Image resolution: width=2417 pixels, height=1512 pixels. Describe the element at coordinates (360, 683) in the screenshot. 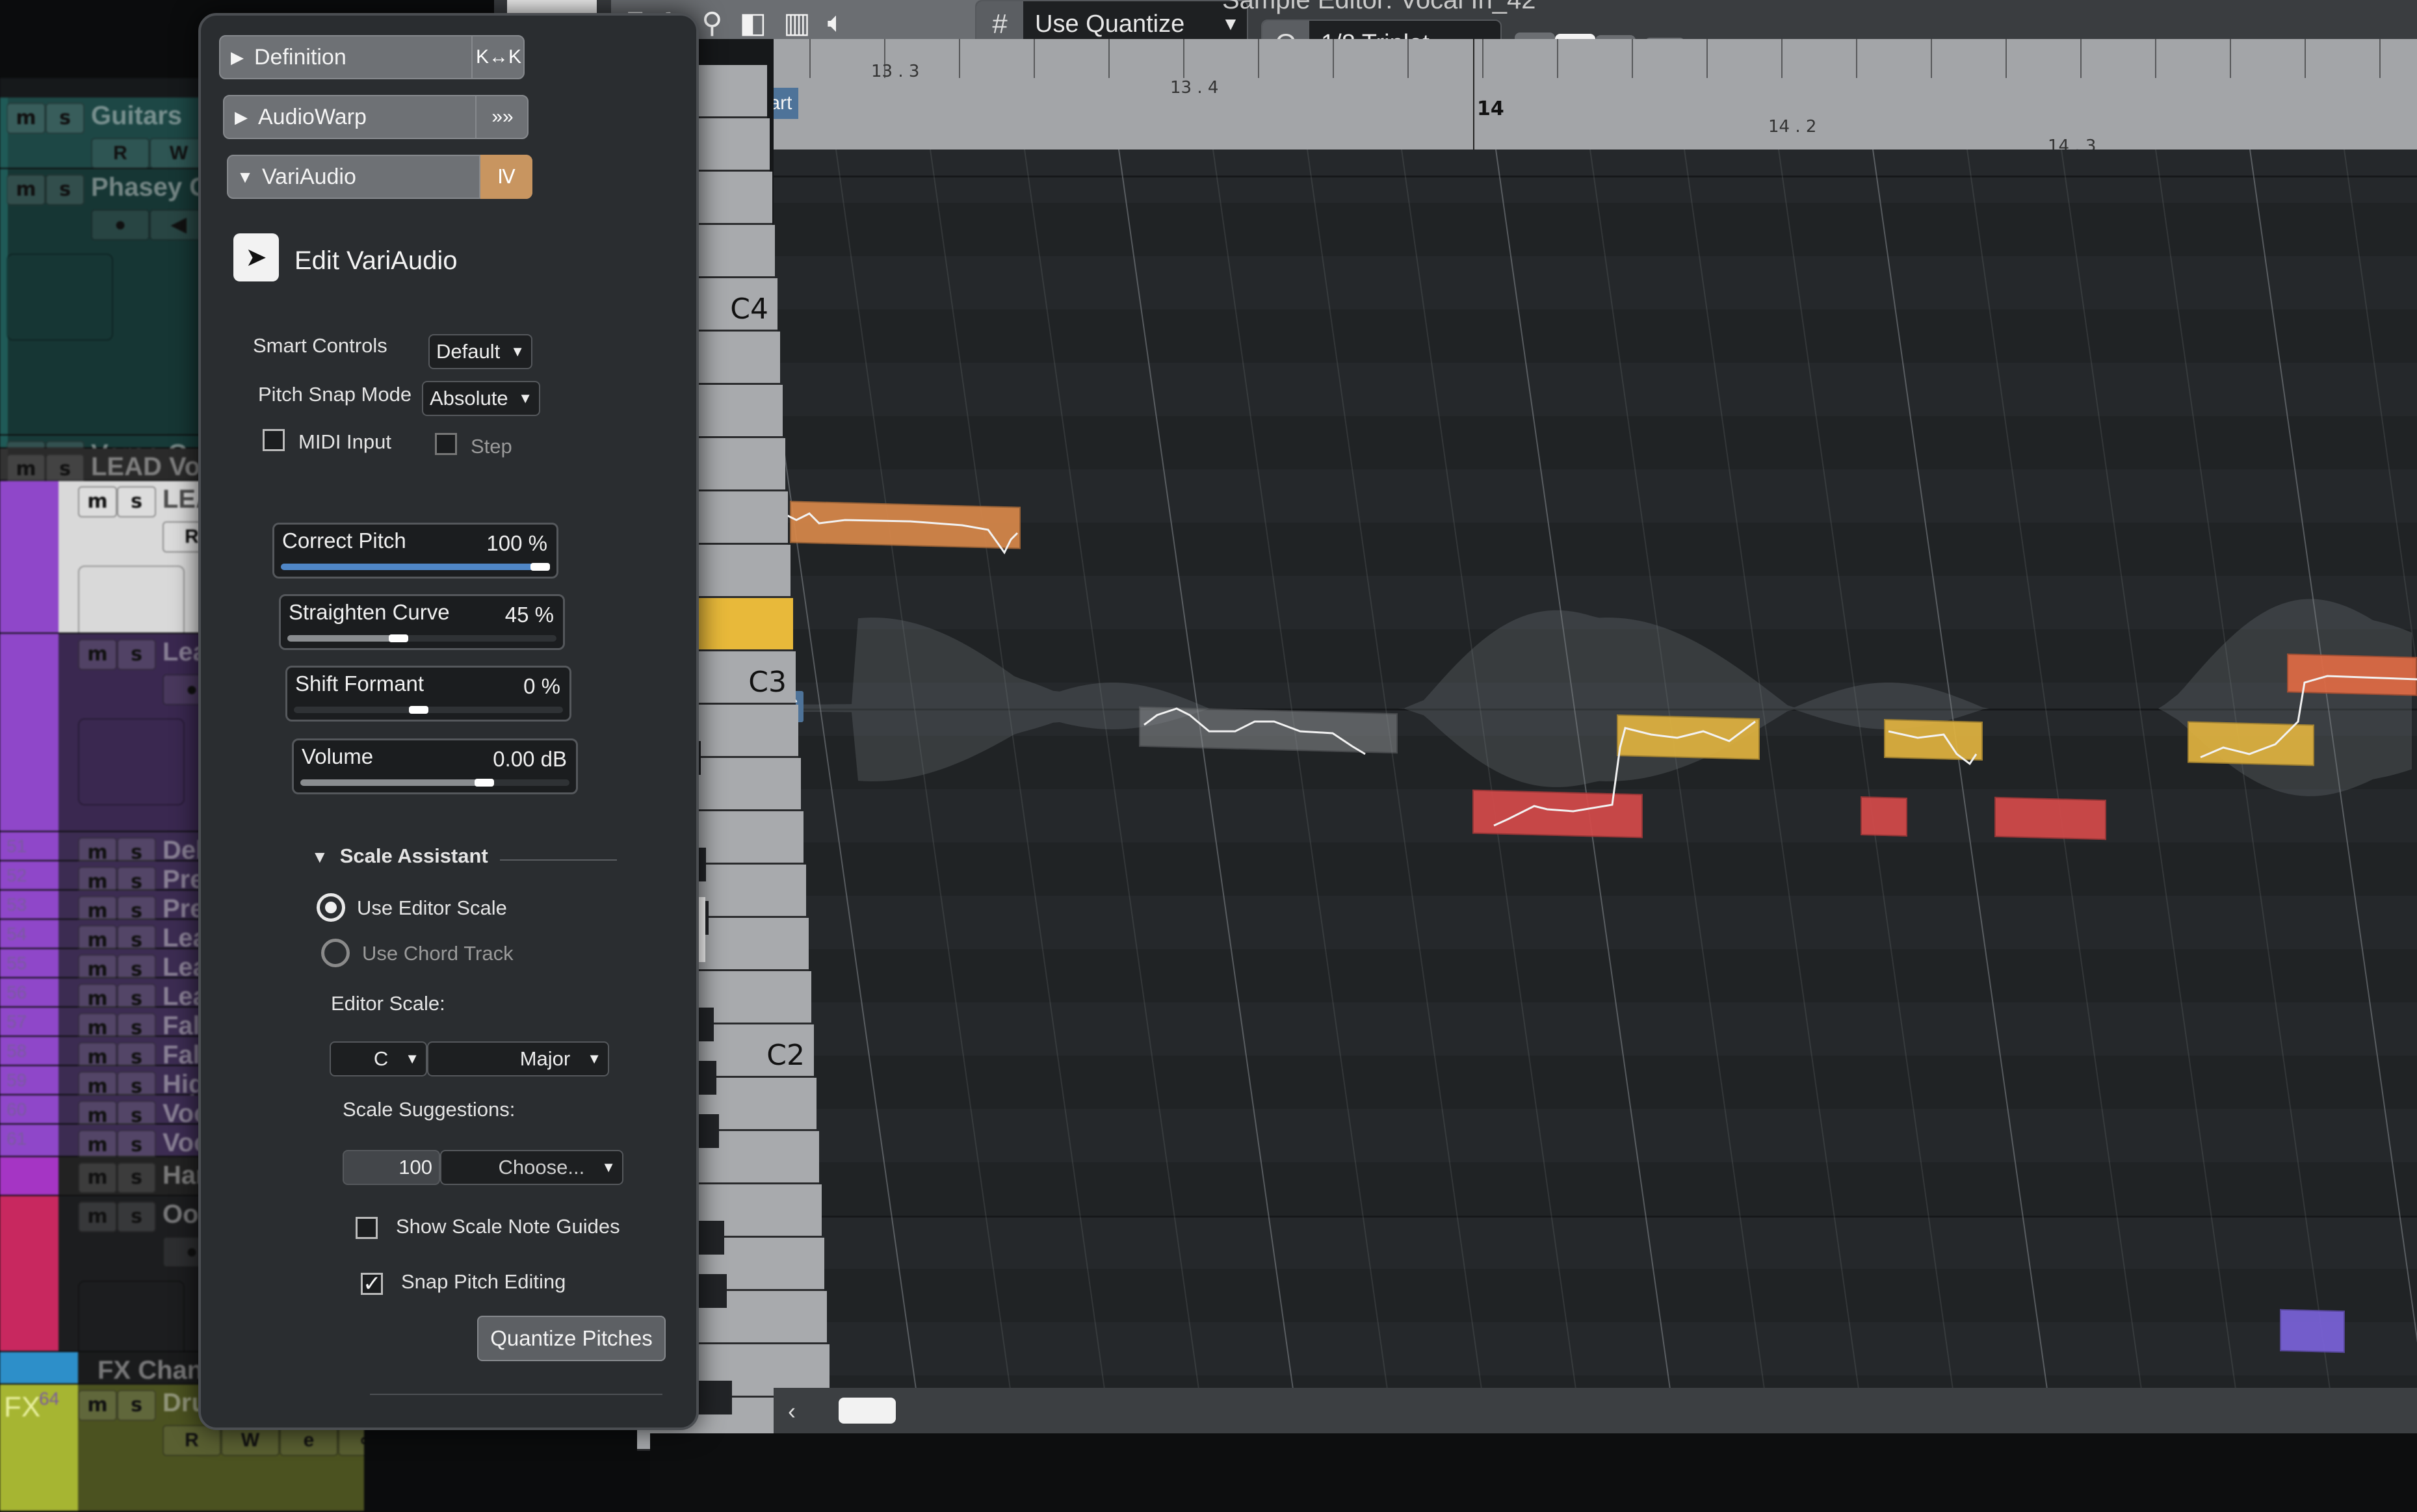

I see `slider-label: Shift Formant` at that location.